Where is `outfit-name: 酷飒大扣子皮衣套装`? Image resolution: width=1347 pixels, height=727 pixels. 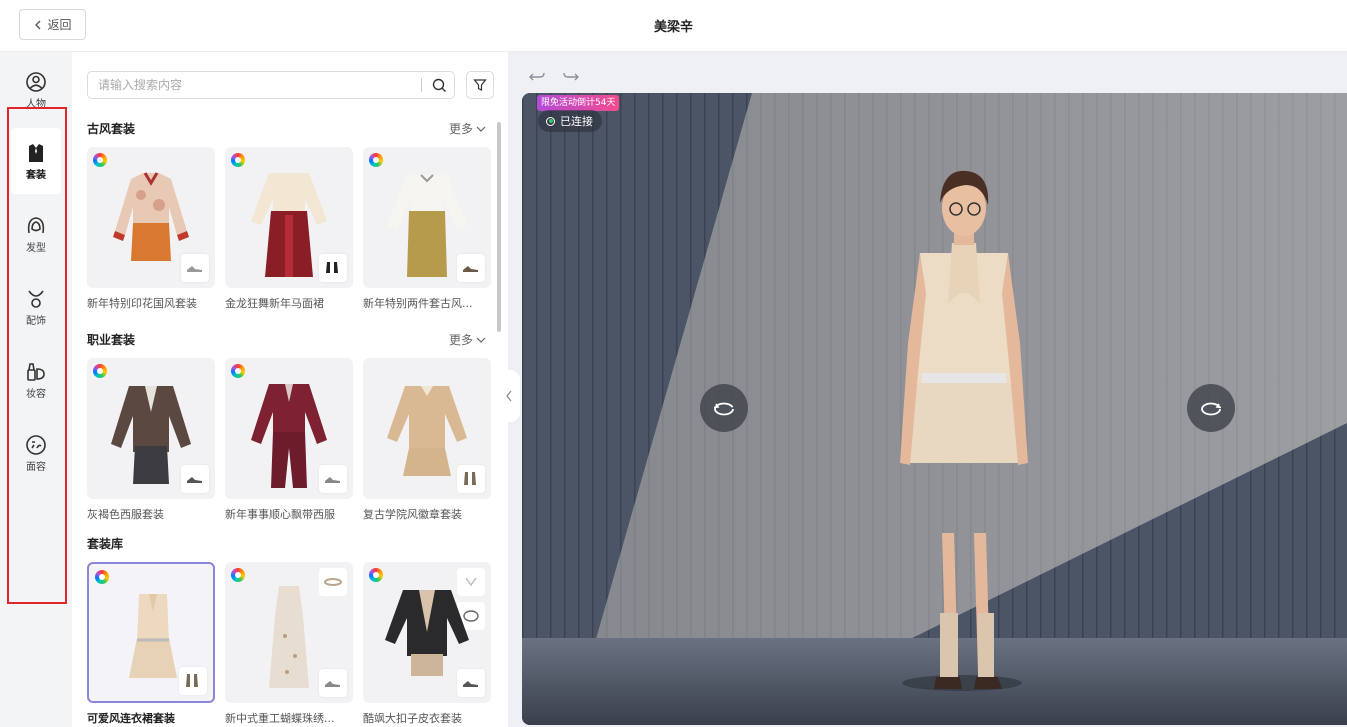 outfit-name: 酷飒大扣子皮衣套装 is located at coordinates (412, 718).